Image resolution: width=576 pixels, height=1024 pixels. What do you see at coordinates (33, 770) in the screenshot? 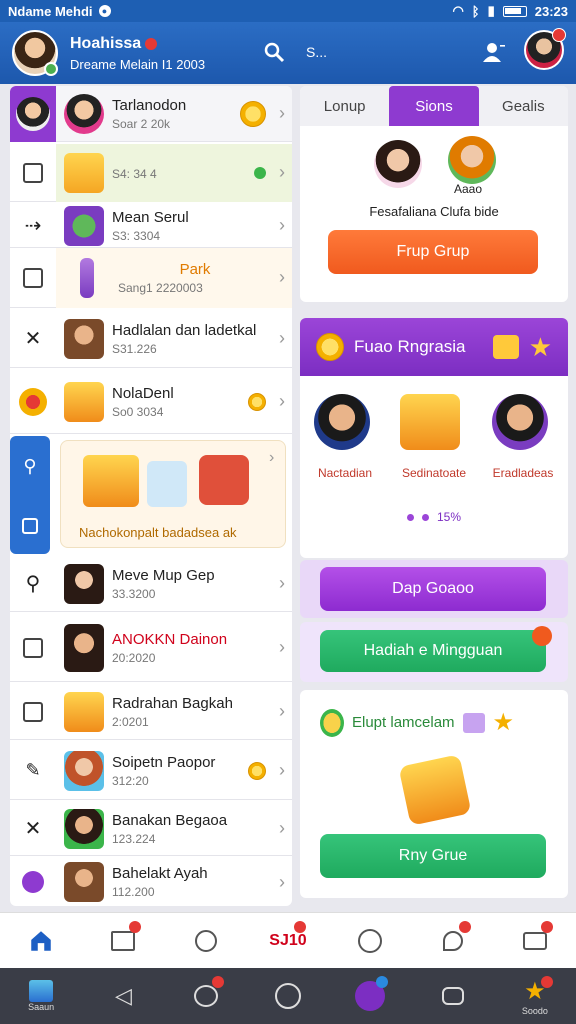
I see `edit-icon: ✎` at bounding box center [33, 770].